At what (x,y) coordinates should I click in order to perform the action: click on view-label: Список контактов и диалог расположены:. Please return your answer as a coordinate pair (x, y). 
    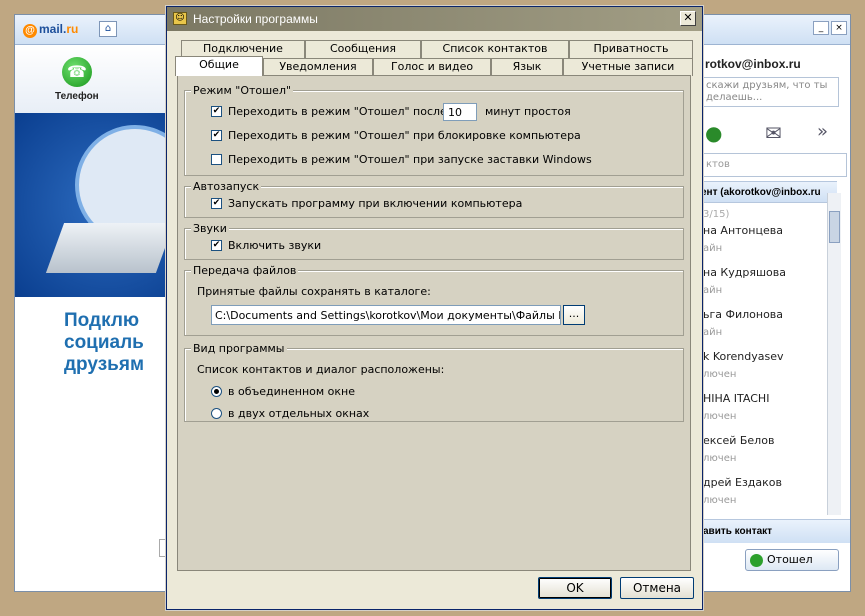
    Looking at the image, I should click on (321, 369).